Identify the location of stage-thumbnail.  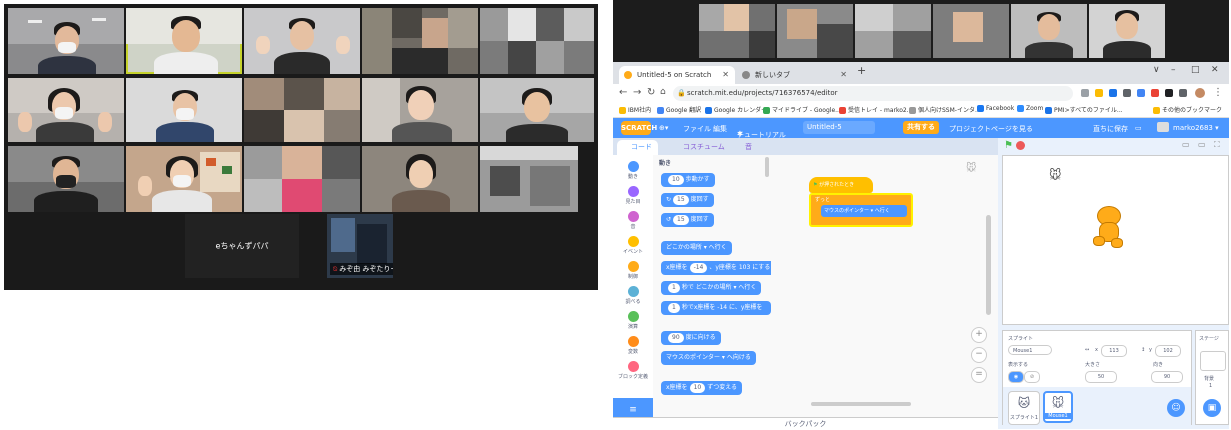
(1213, 361).